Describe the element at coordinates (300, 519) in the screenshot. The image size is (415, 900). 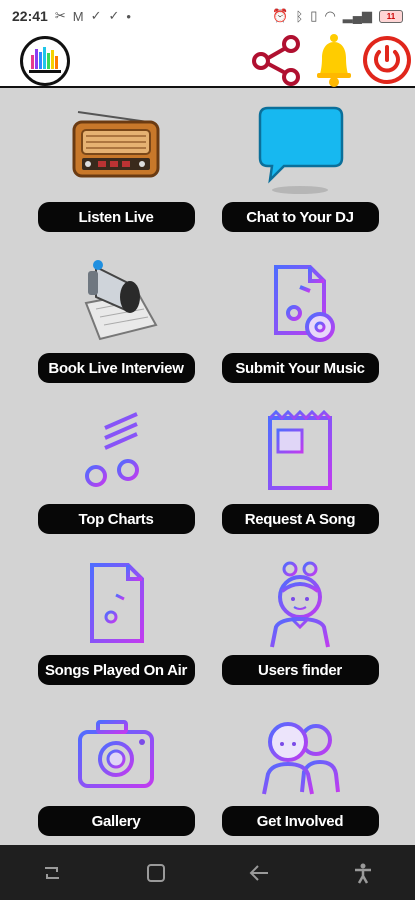
I see `tile-label: Request A Song` at that location.